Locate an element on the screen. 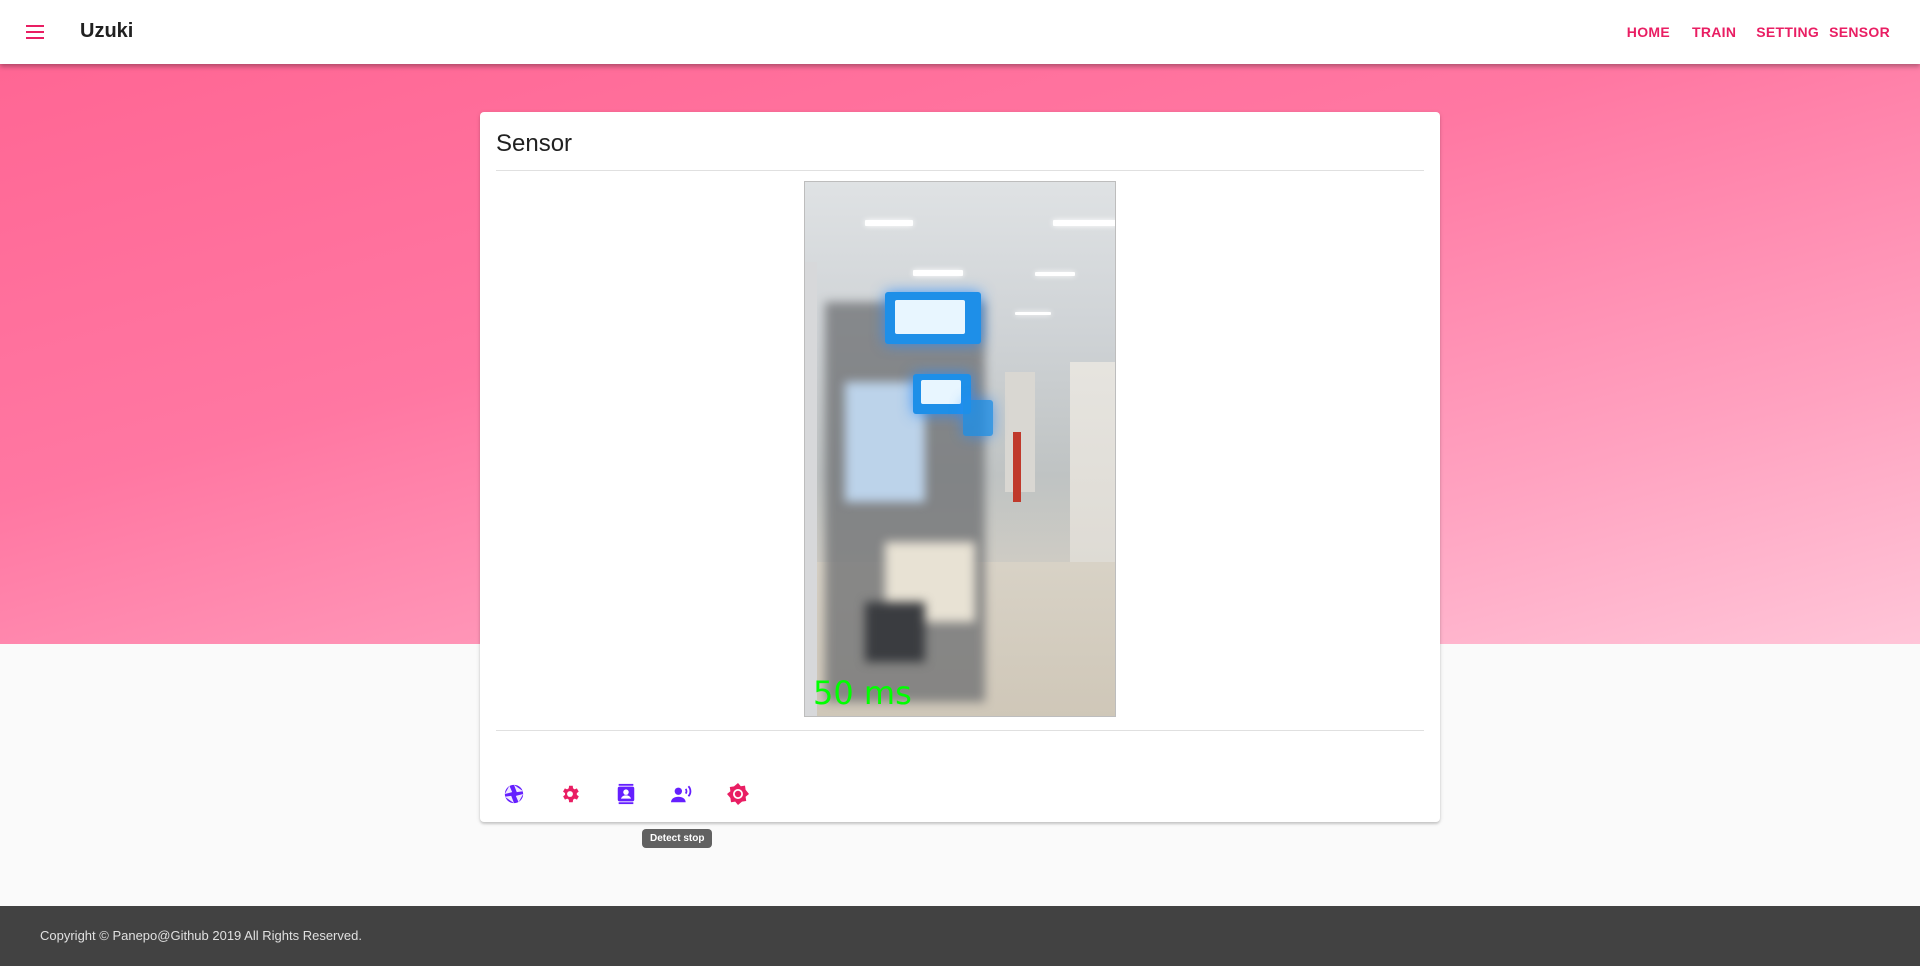 The width and height of the screenshot is (1920, 966). card-divider-top is located at coordinates (960, 170).